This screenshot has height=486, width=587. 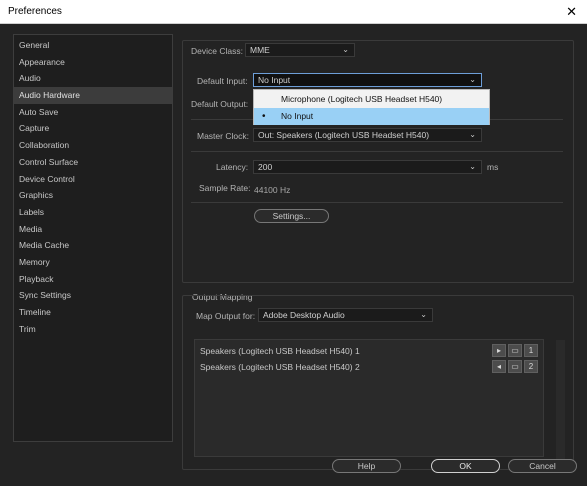 What do you see at coordinates (217, 51) in the screenshot?
I see `device-class-label: Device Class:` at bounding box center [217, 51].